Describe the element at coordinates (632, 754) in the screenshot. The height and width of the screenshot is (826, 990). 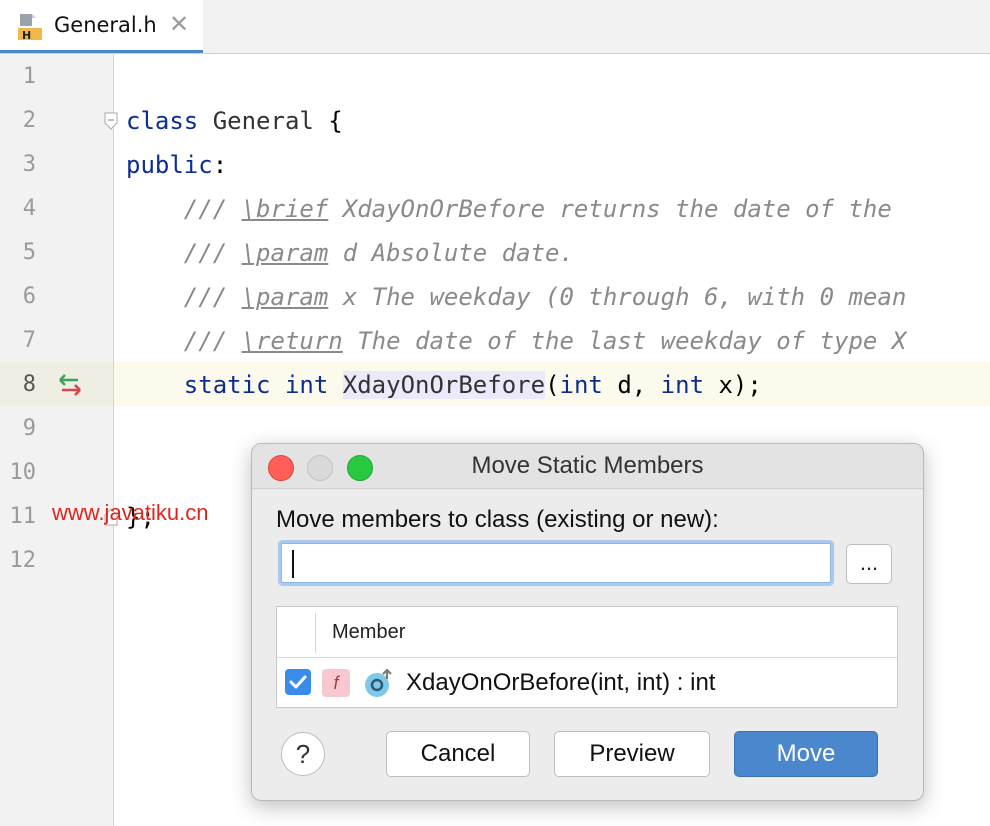
I see `preview-button: Preview` at that location.